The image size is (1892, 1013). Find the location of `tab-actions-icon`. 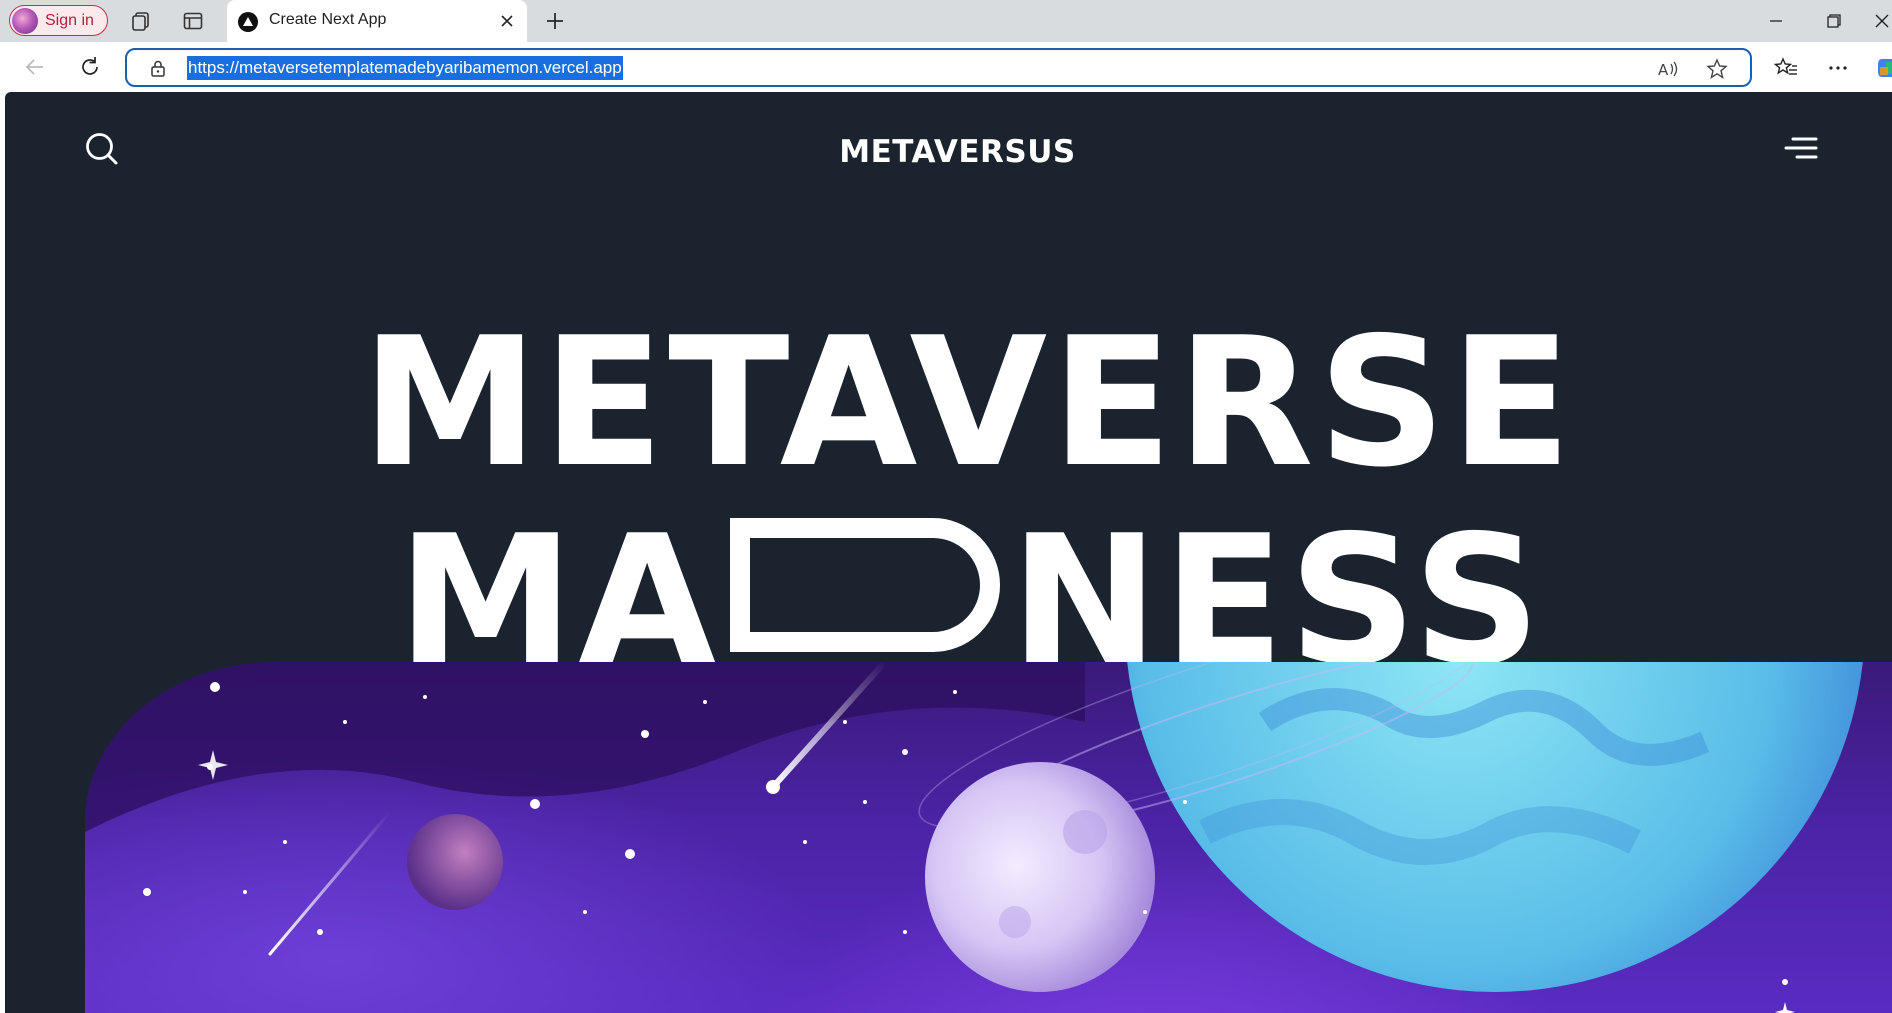

tab-actions-icon is located at coordinates (193, 21).